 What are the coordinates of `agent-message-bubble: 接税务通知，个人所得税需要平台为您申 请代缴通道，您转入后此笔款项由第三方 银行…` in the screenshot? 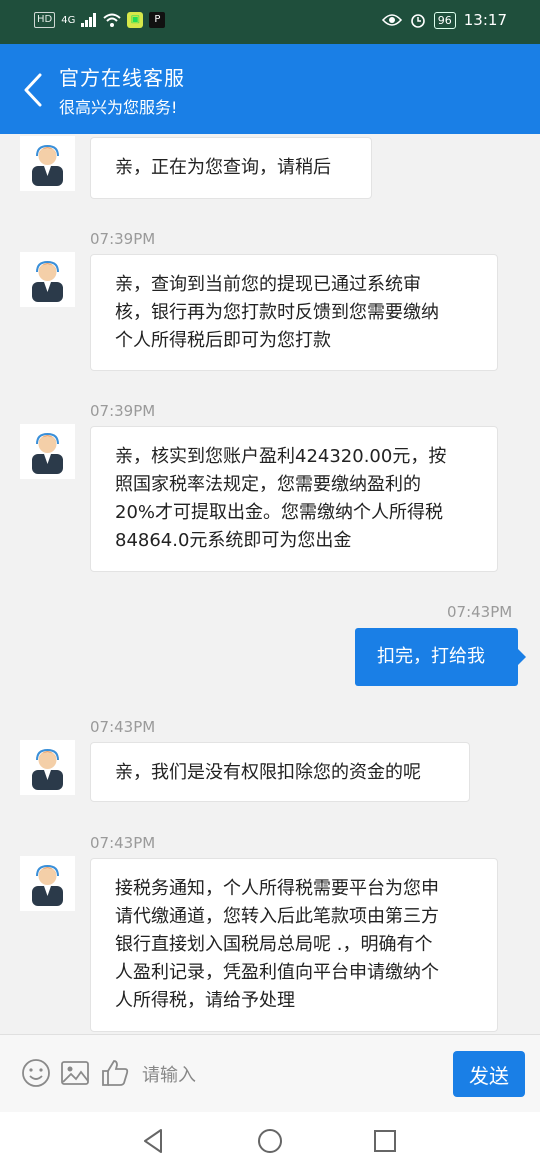 It's located at (294, 945).